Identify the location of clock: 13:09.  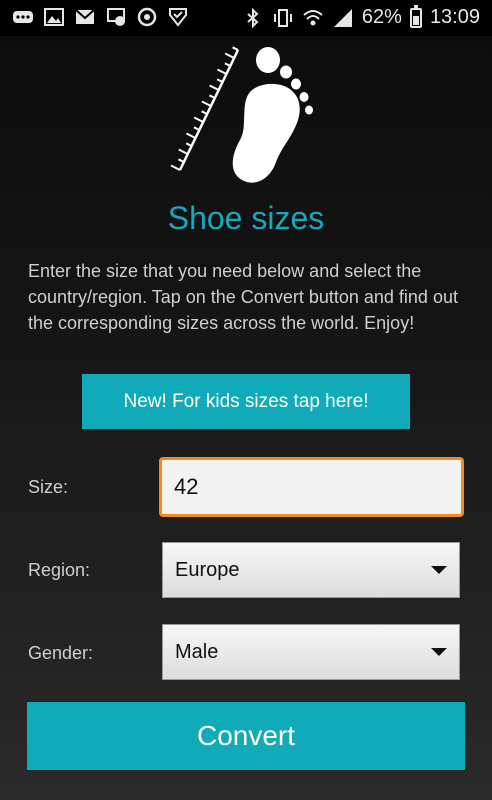
(454, 17).